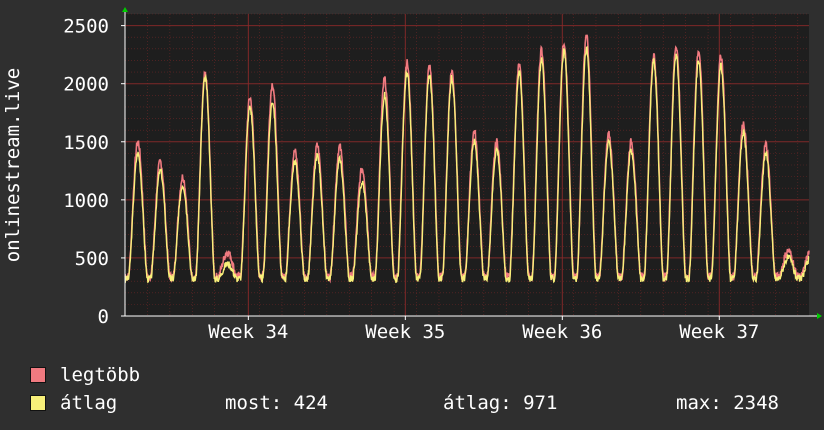 Image resolution: width=824 pixels, height=430 pixels. Describe the element at coordinates (86, 143) in the screenshot. I see `y-tick-label: 1500` at that location.